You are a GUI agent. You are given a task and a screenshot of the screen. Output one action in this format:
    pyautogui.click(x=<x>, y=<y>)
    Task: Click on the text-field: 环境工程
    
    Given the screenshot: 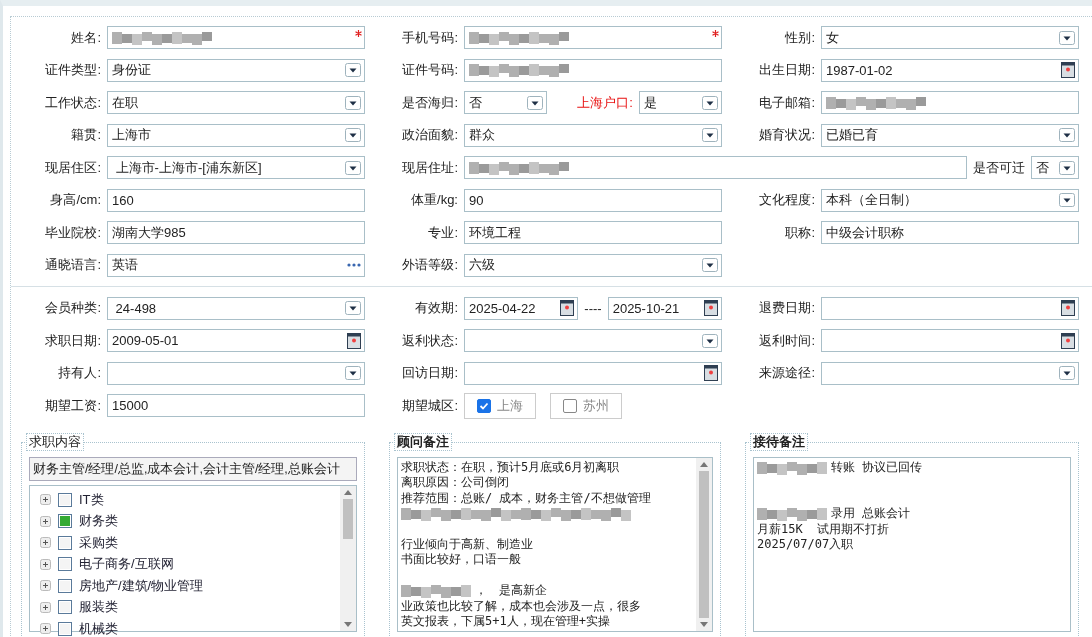 What is the action you would take?
    pyautogui.click(x=593, y=232)
    